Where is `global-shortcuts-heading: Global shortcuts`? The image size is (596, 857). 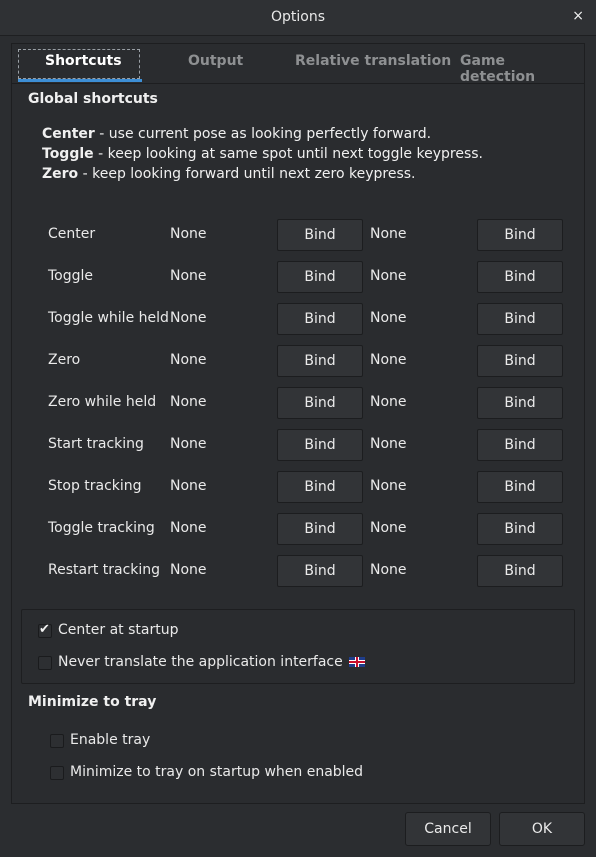
global-shortcuts-heading: Global shortcuts is located at coordinates (93, 99).